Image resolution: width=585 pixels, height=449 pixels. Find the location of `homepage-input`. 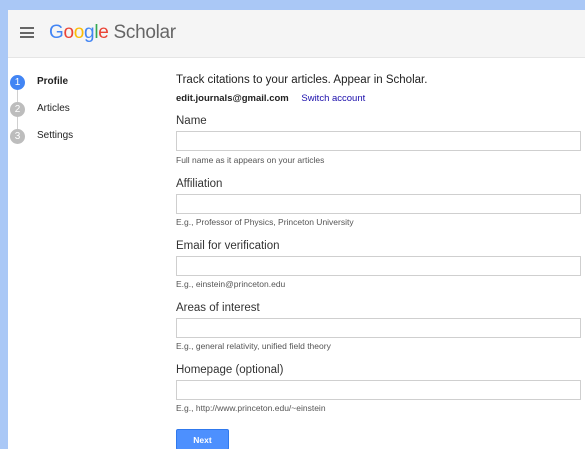

homepage-input is located at coordinates (378, 390).